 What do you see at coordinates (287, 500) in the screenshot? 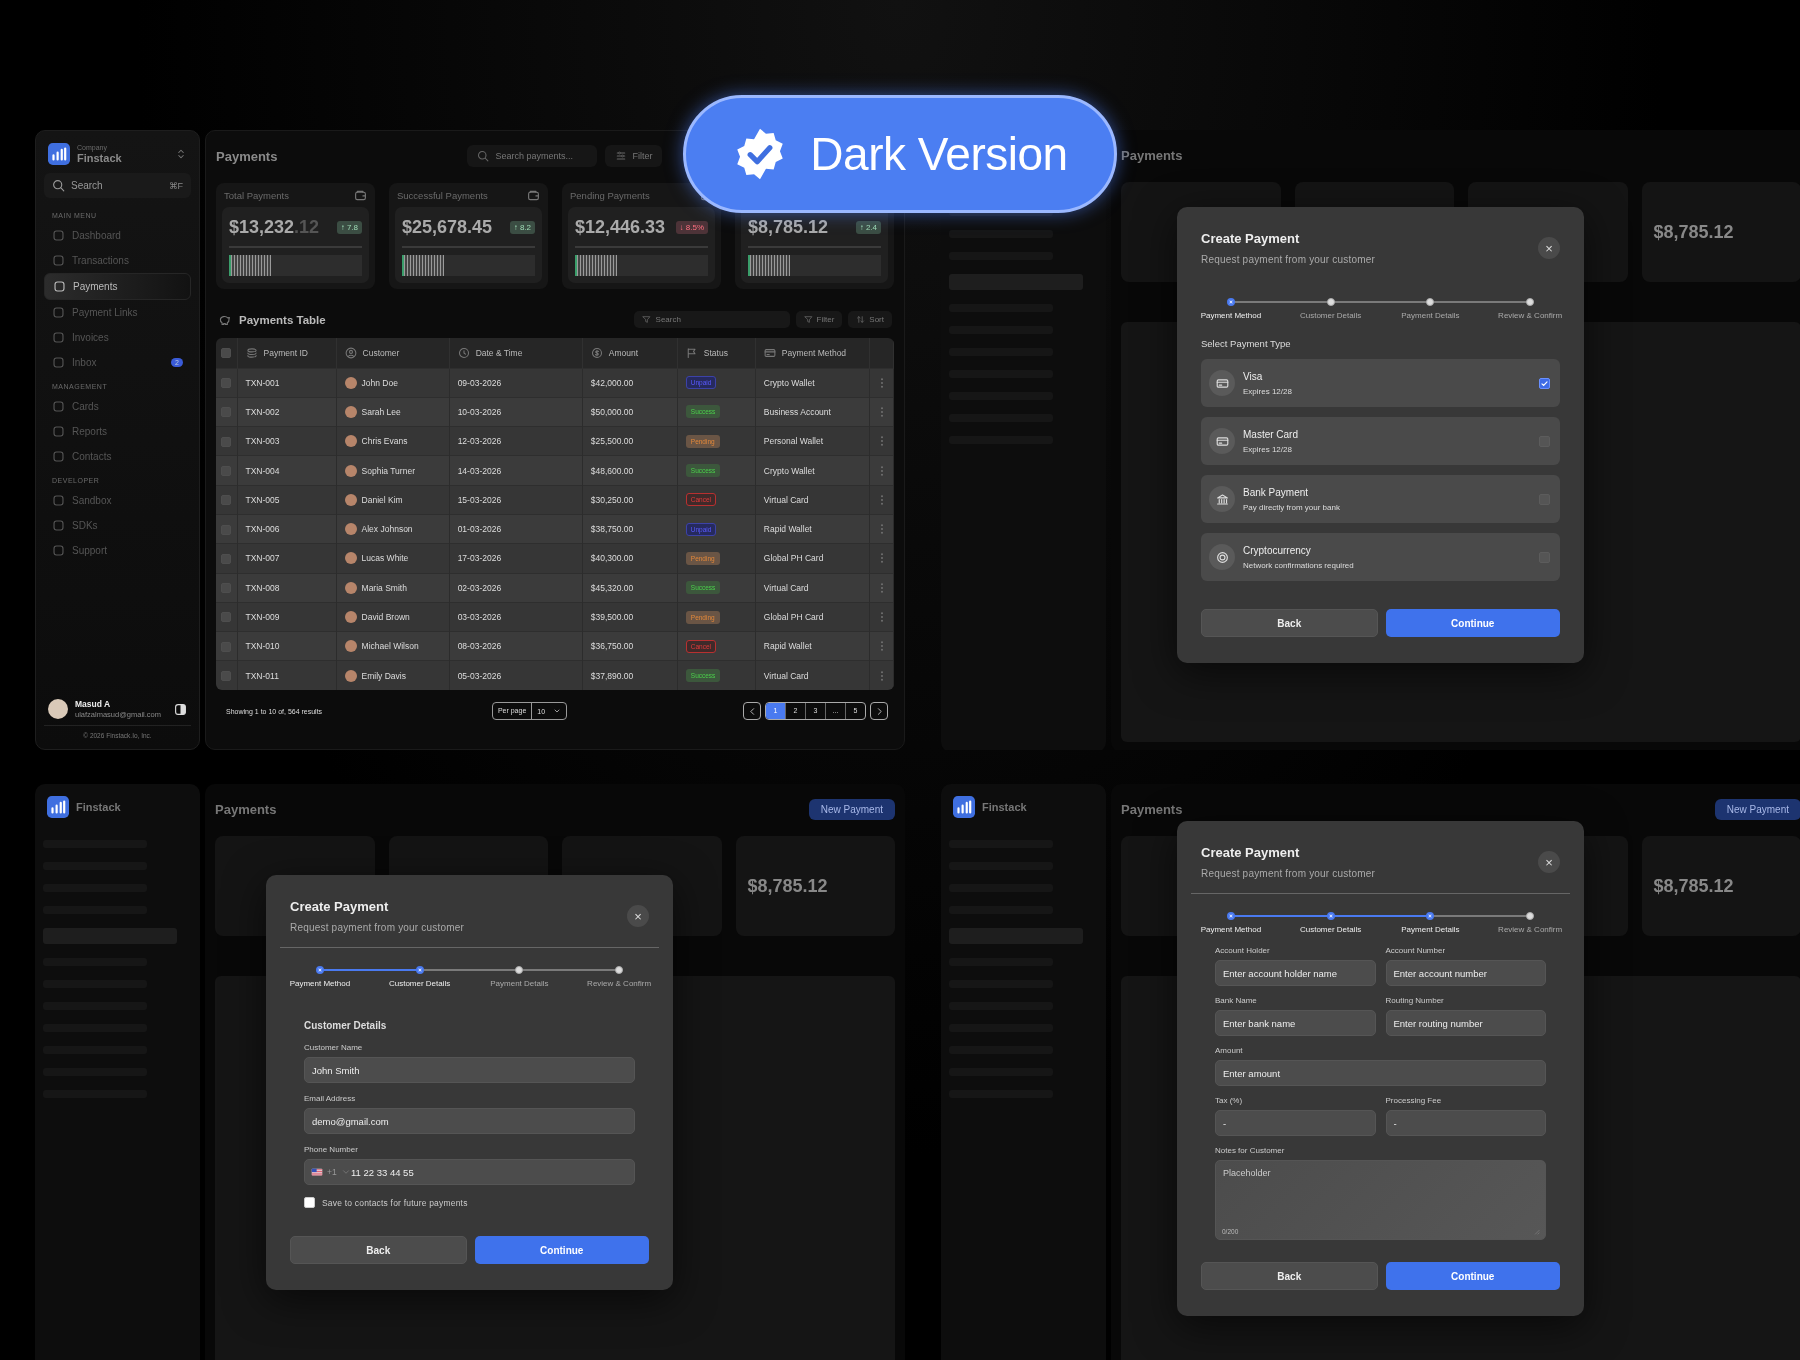
I see `table-cell: TXN-005` at bounding box center [287, 500].